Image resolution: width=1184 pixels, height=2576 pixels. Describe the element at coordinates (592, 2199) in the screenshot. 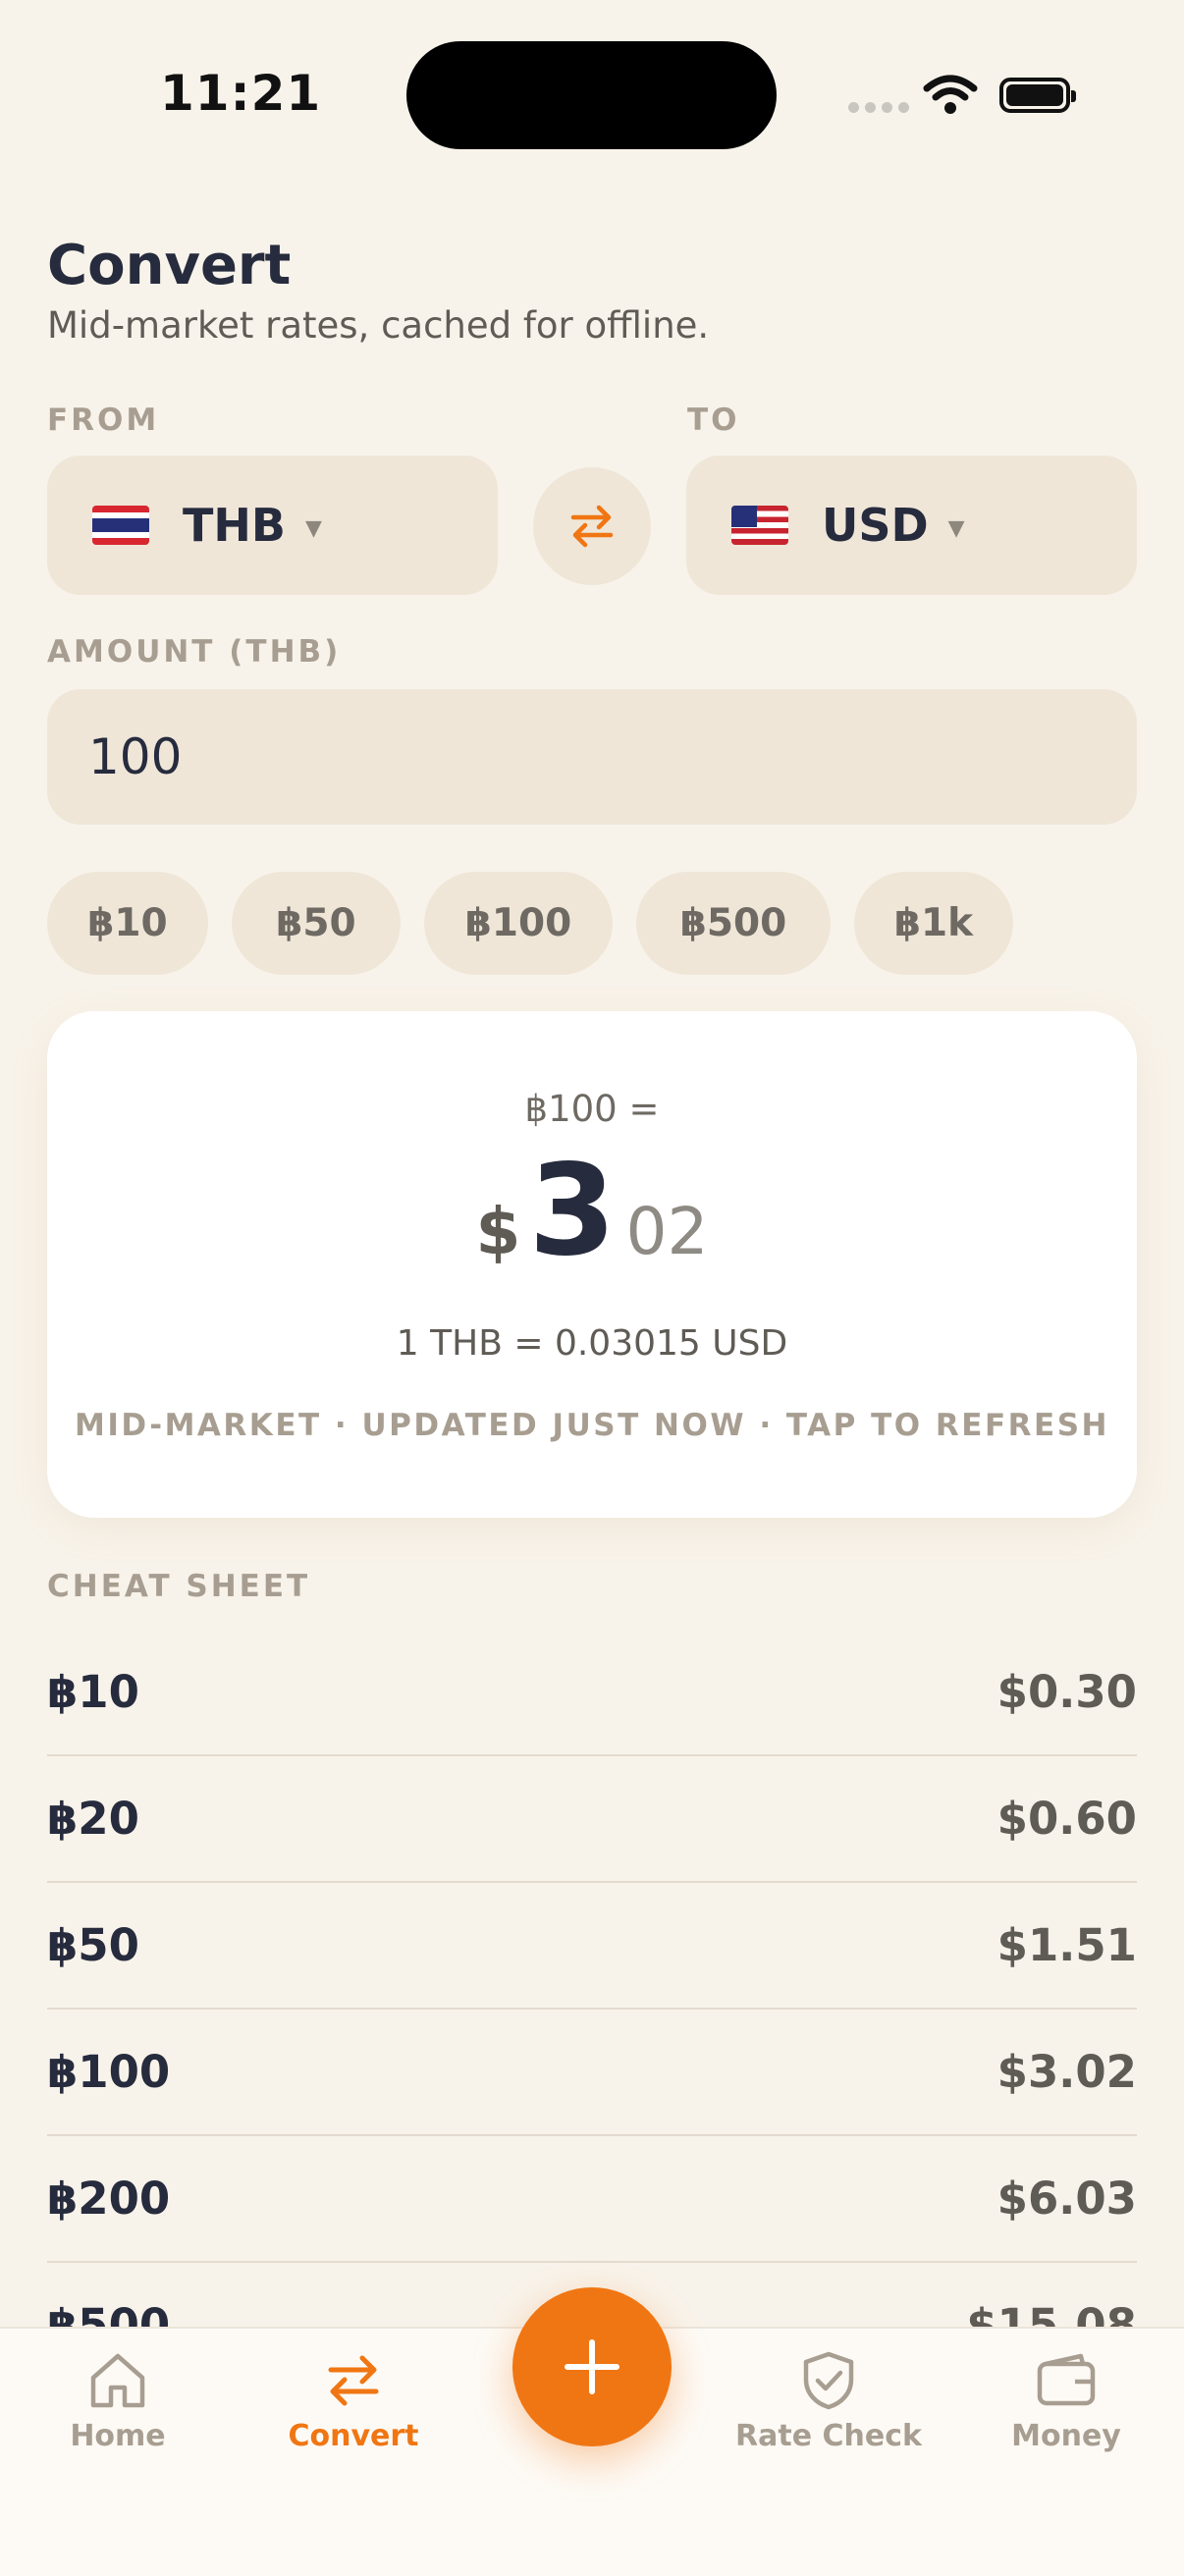

I see `list-item: ฿200 $6.03` at that location.